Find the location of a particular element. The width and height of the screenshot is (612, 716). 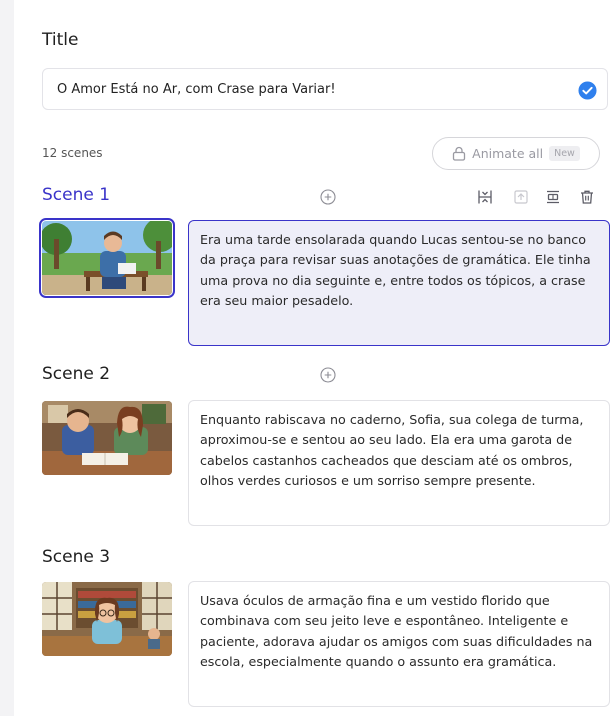

scene-1-image is located at coordinates (107, 258).